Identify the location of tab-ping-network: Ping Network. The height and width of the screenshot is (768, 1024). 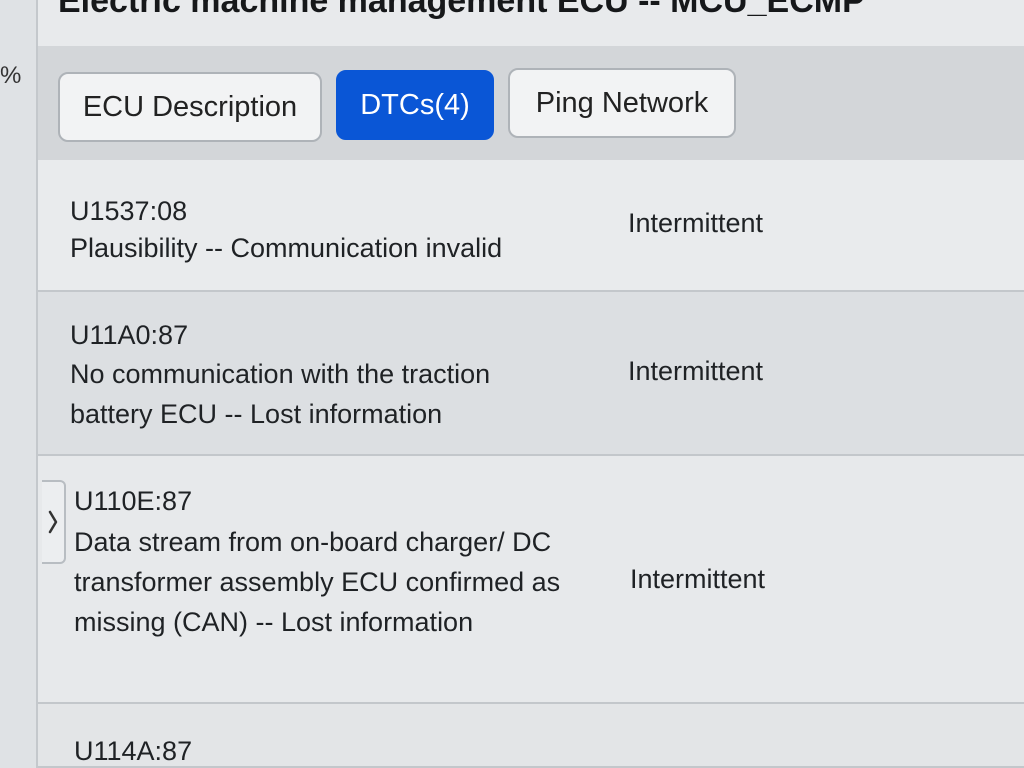
(622, 103).